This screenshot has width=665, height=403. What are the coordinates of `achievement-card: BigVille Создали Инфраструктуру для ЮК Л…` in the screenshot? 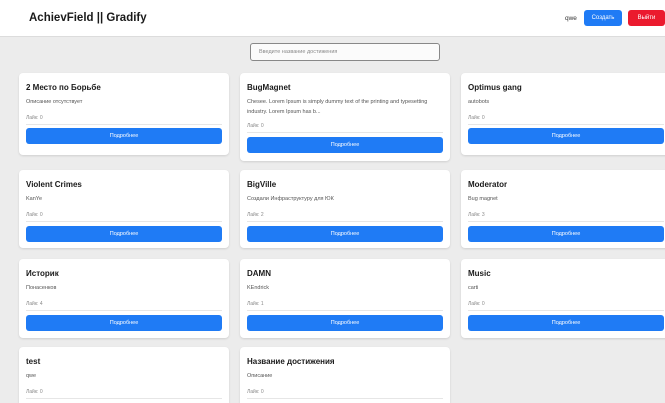 It's located at (345, 209).